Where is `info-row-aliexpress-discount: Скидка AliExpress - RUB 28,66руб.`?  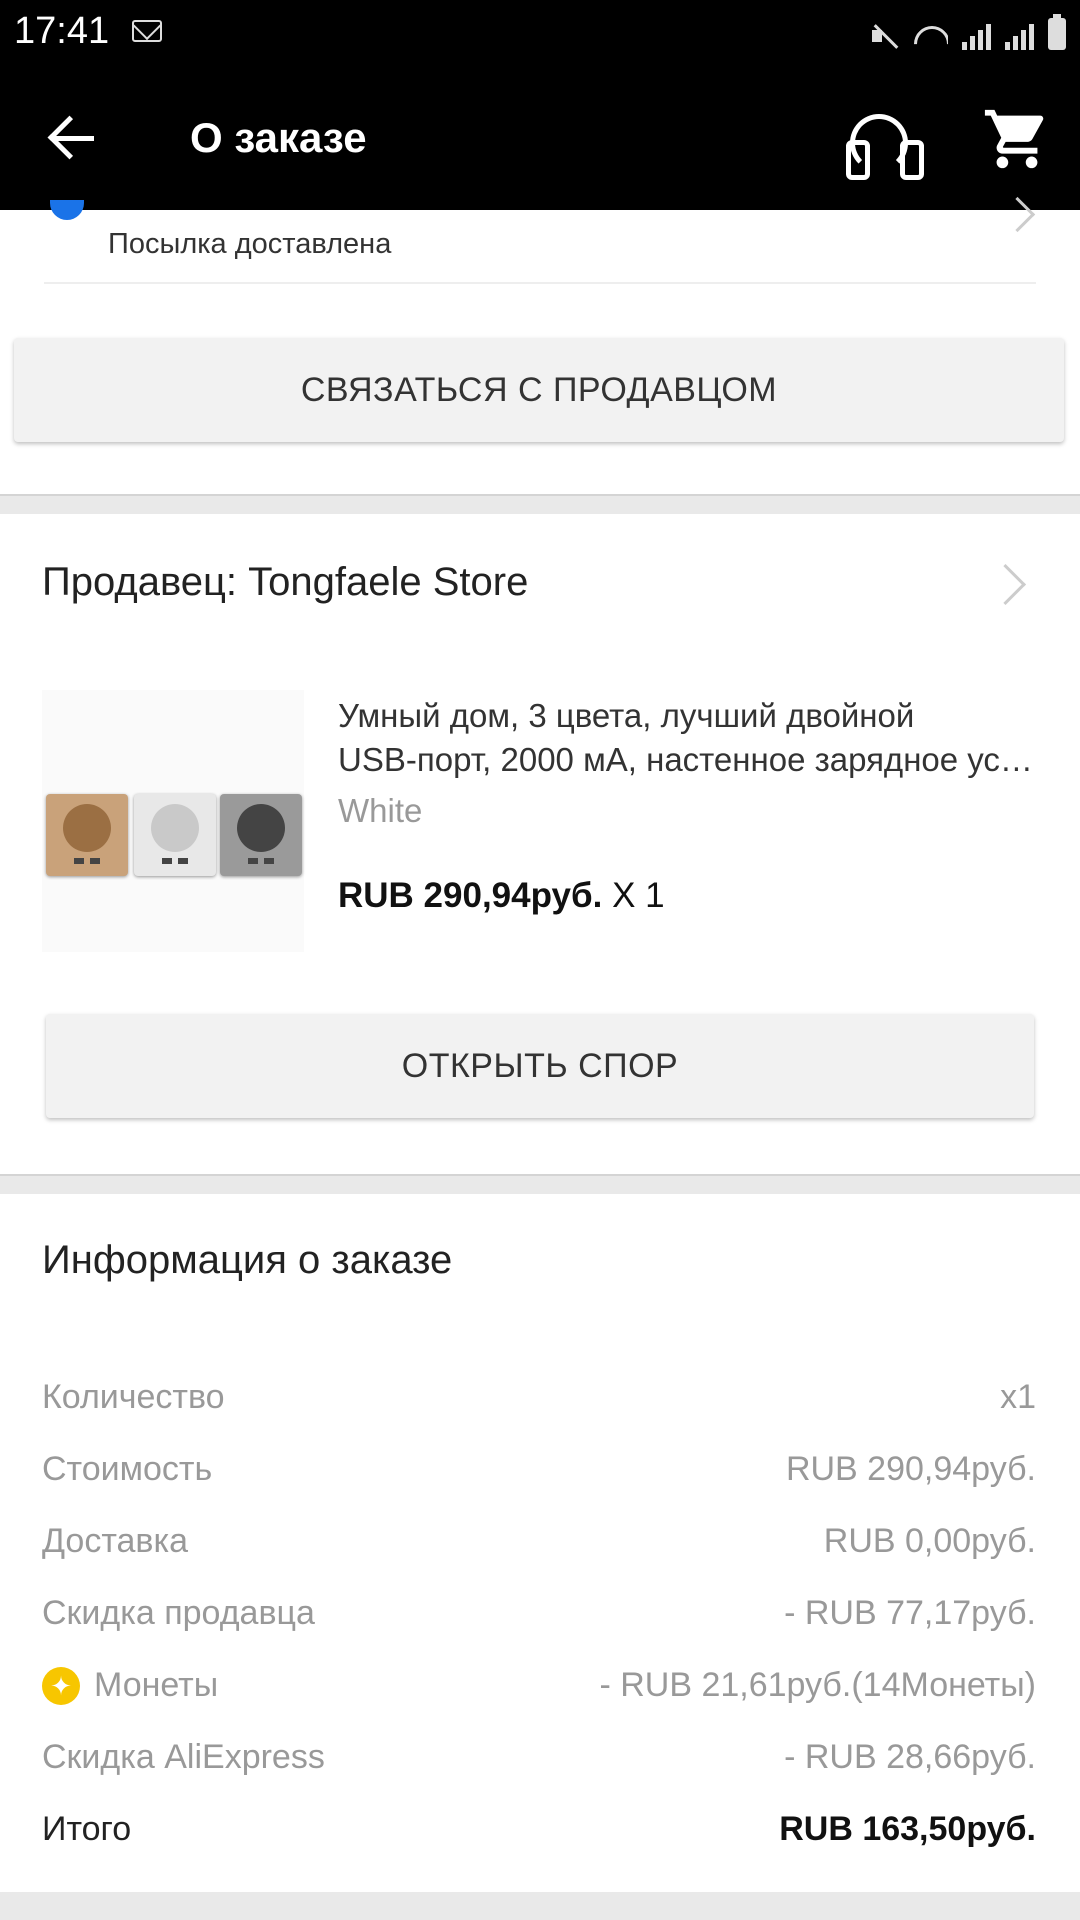 info-row-aliexpress-discount: Скидка AliExpress - RUB 28,66руб. is located at coordinates (539, 1757).